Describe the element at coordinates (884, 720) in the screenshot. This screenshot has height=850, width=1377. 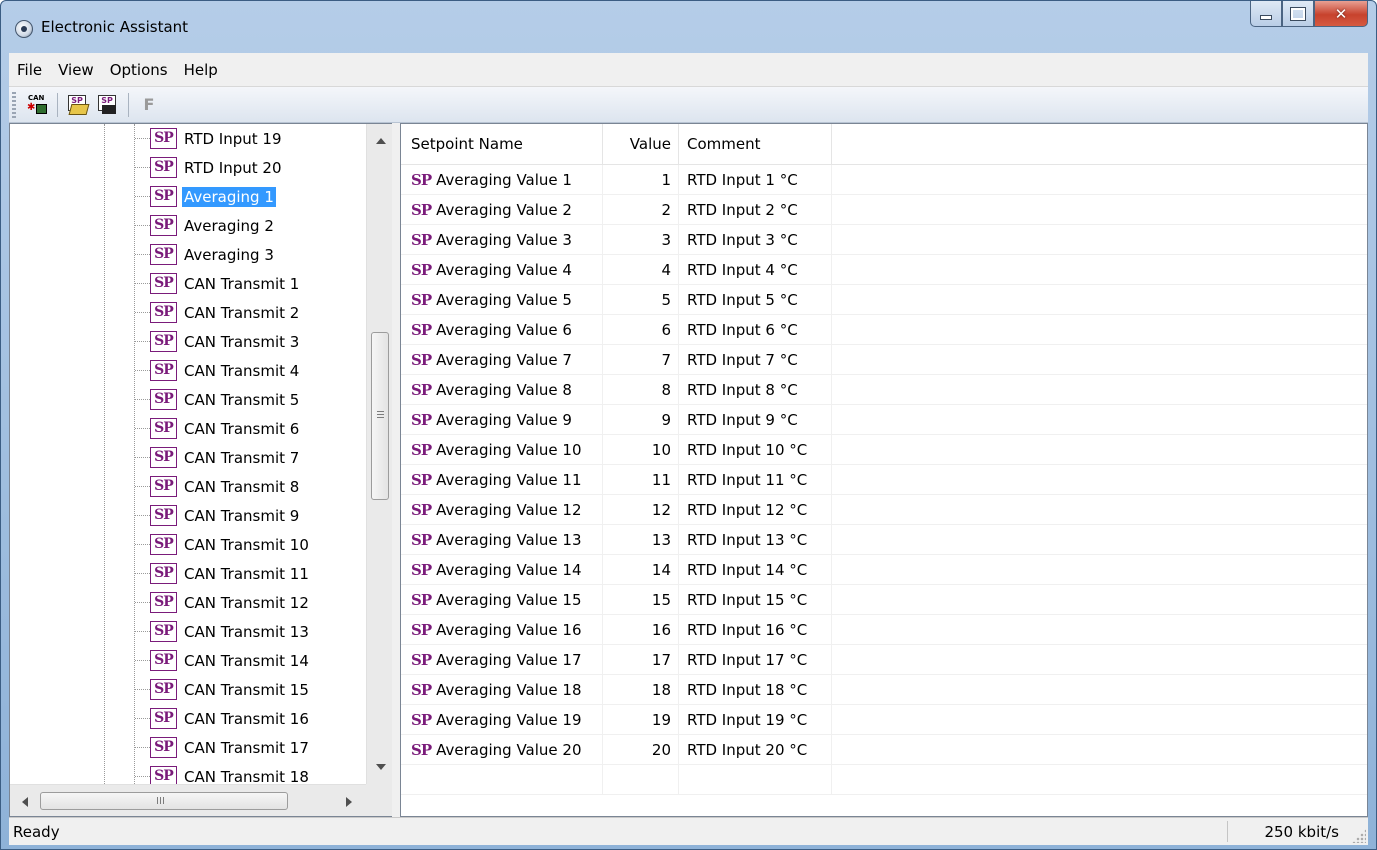
I see `list-row: SP Averaging Value 19 19 RTD Input 19 °C` at that location.